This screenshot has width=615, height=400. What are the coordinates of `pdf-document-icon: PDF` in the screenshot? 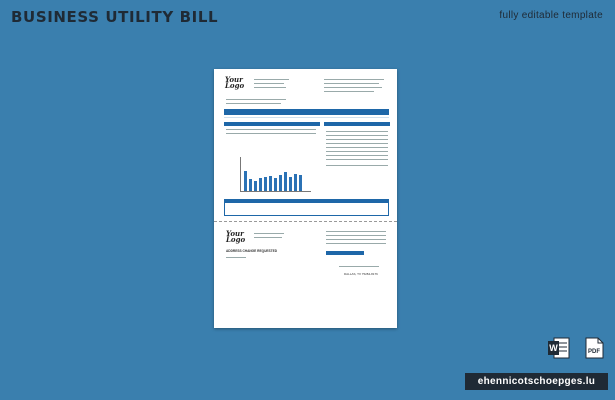 It's located at (594, 348).